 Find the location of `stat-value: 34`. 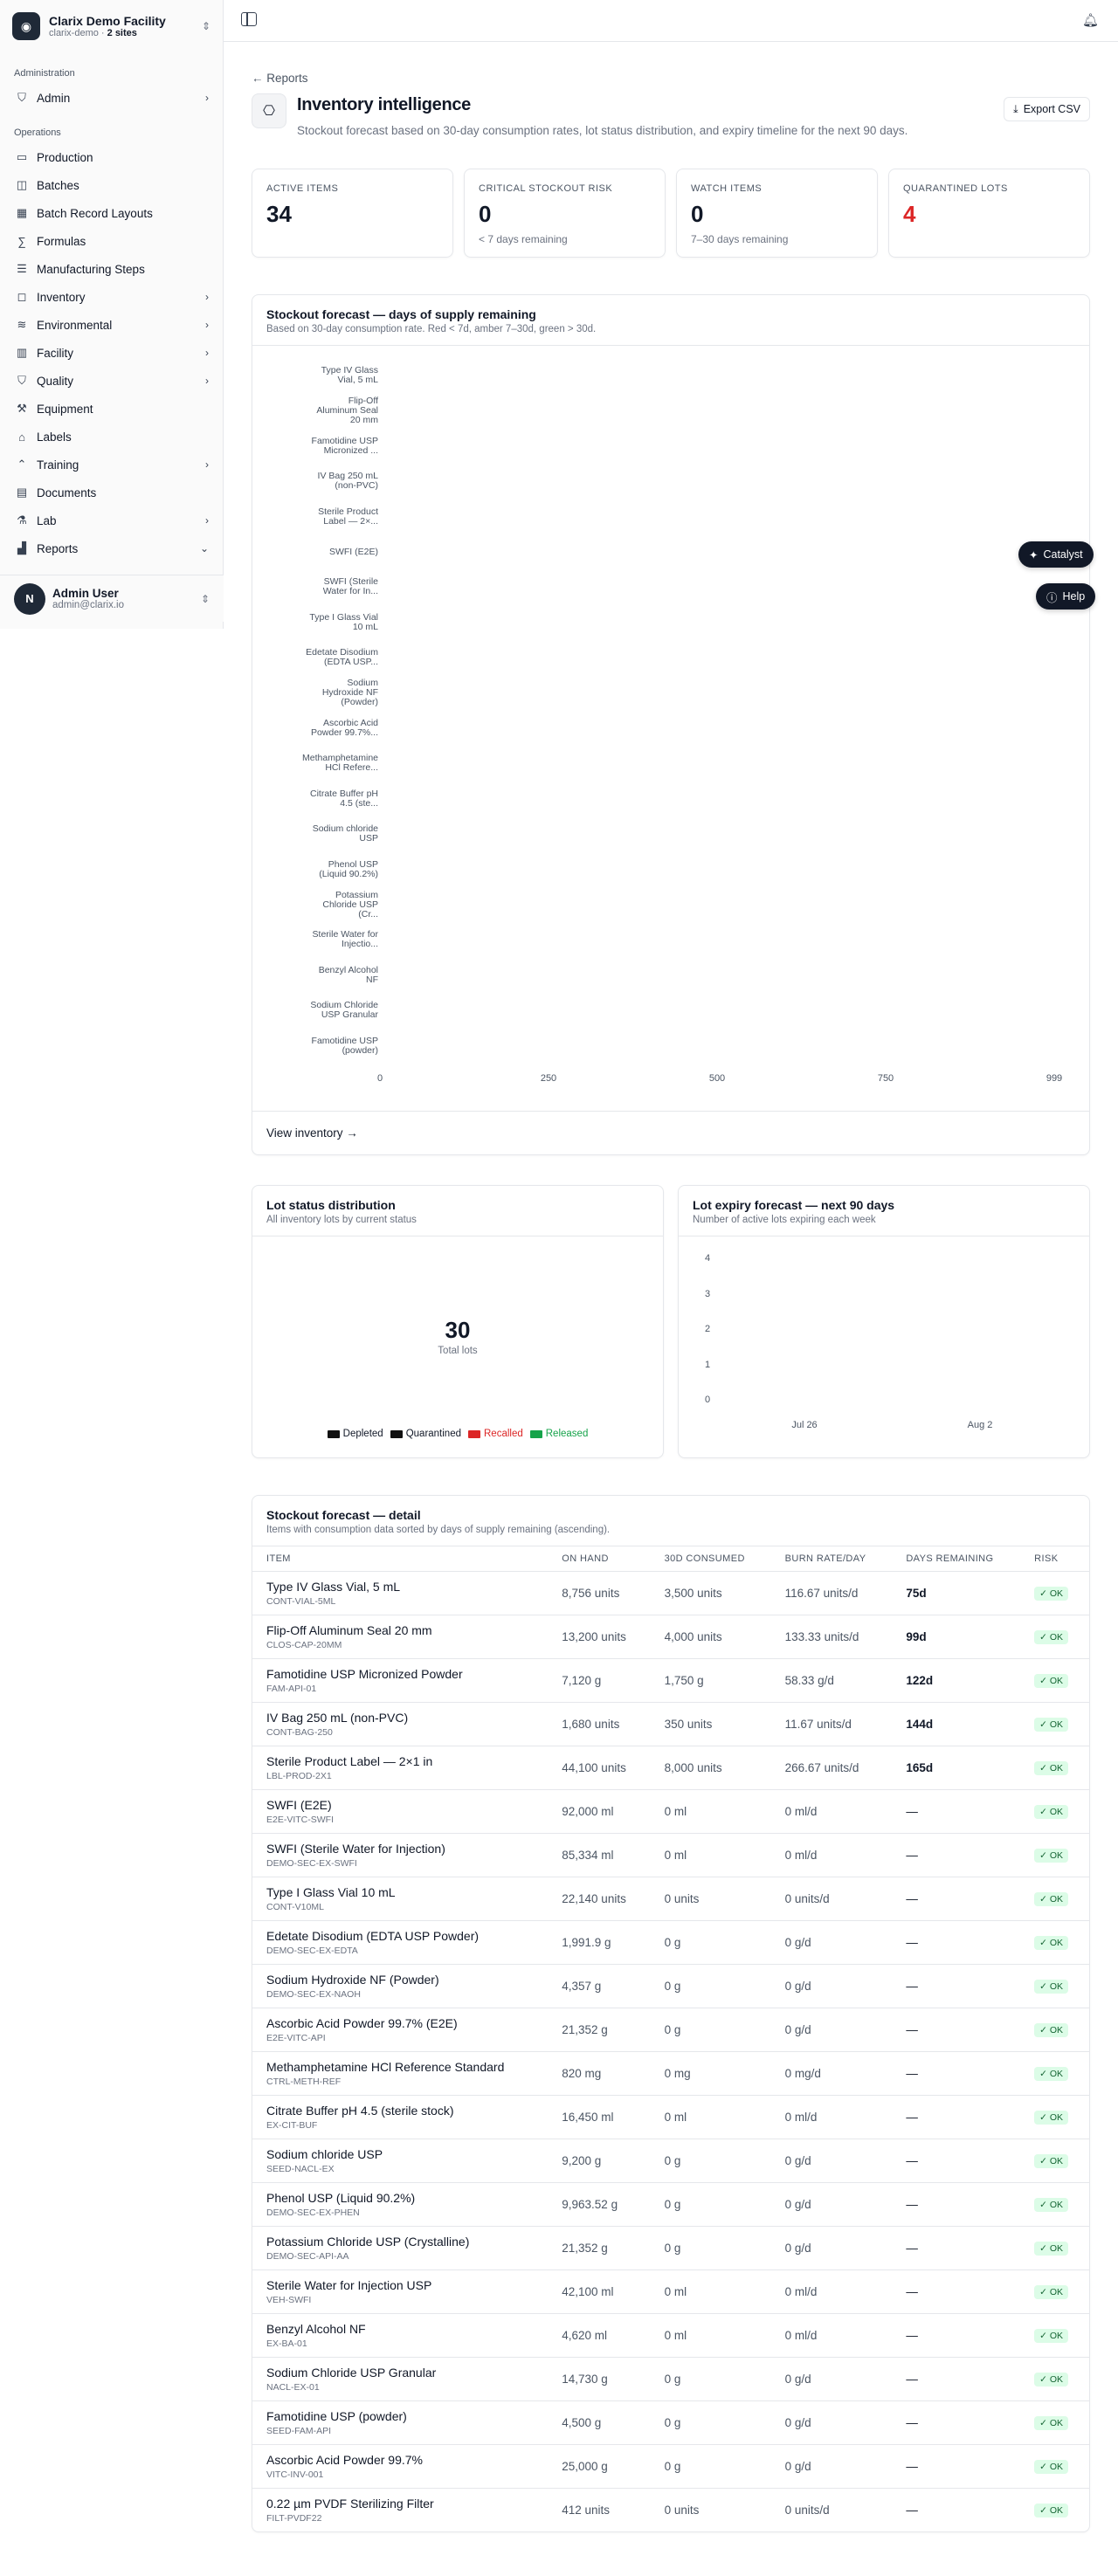

stat-value: 34 is located at coordinates (279, 214).